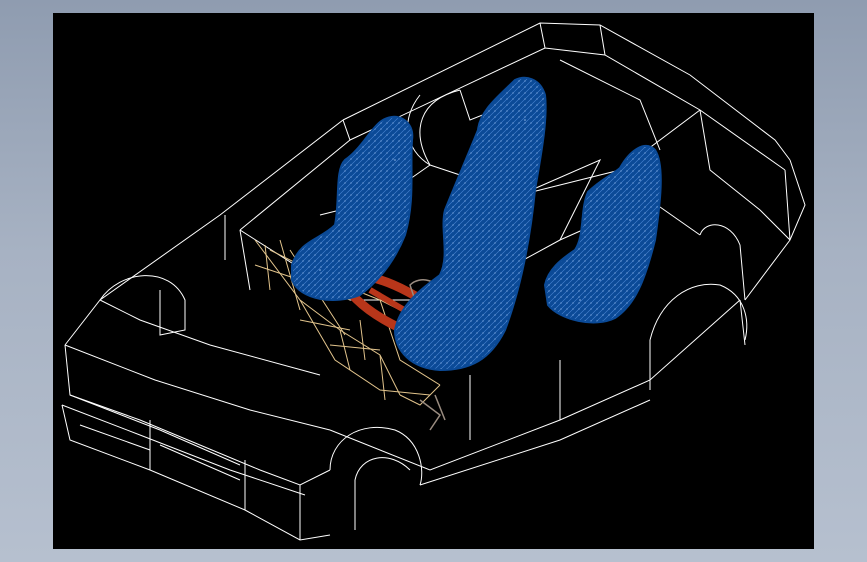 This screenshot has width=867, height=562. Describe the element at coordinates (470, 224) in the screenshot. I see `seat-front-right` at that location.